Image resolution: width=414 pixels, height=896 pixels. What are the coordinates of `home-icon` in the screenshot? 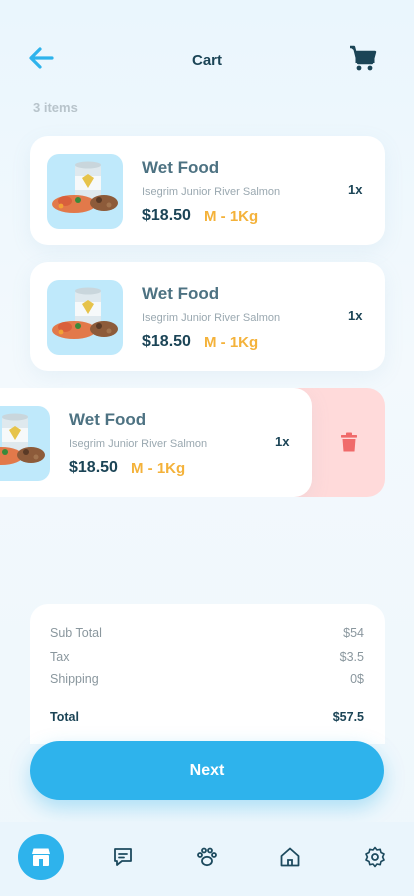 It's located at (290, 857).